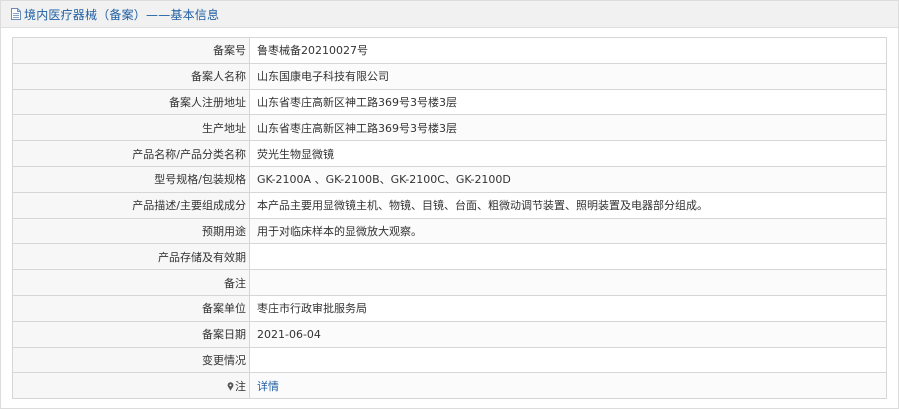  Describe the element at coordinates (449, 14) in the screenshot. I see `panel-header: 境内医疗器械（备案）——基本信息` at that location.